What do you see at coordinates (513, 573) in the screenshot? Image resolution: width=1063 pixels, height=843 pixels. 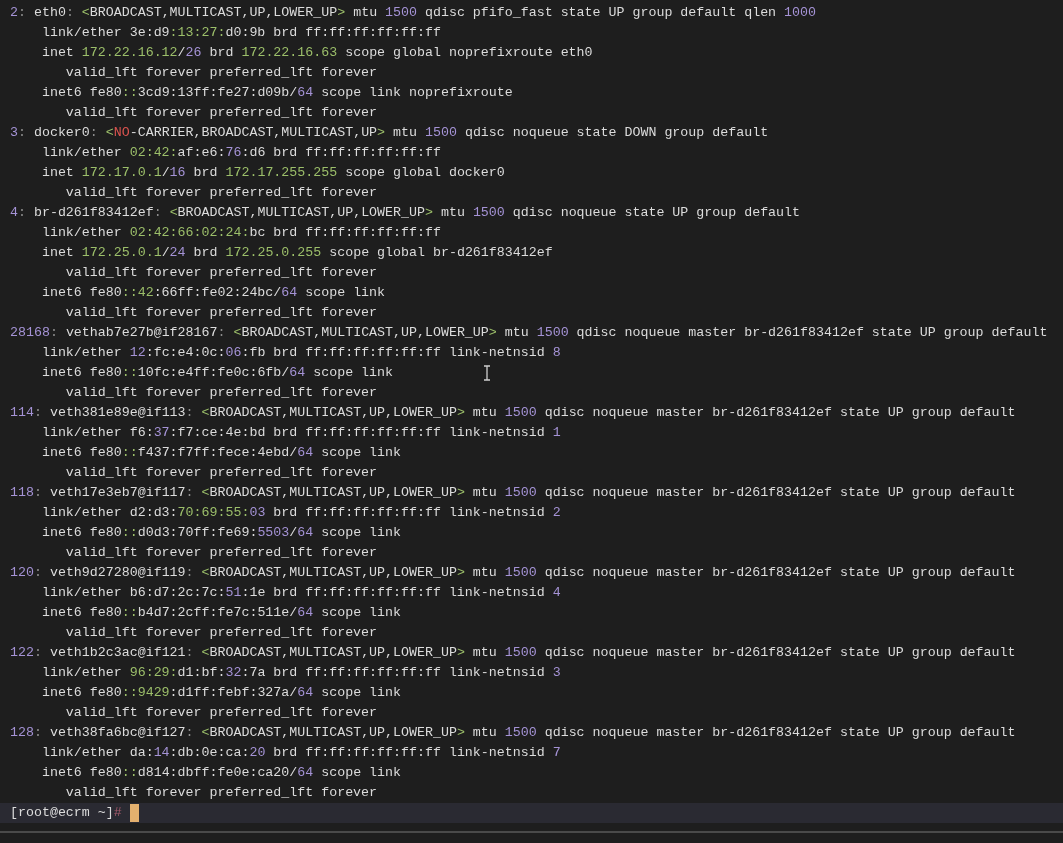 I see `terminal-line: 120: veth9d27280@if119: <BROADCAST,MULTICAST,UP,LOWER_UP> mtu 1500 qdisc noqueue master br-d261f83412ef state UP group default` at bounding box center [513, 573].